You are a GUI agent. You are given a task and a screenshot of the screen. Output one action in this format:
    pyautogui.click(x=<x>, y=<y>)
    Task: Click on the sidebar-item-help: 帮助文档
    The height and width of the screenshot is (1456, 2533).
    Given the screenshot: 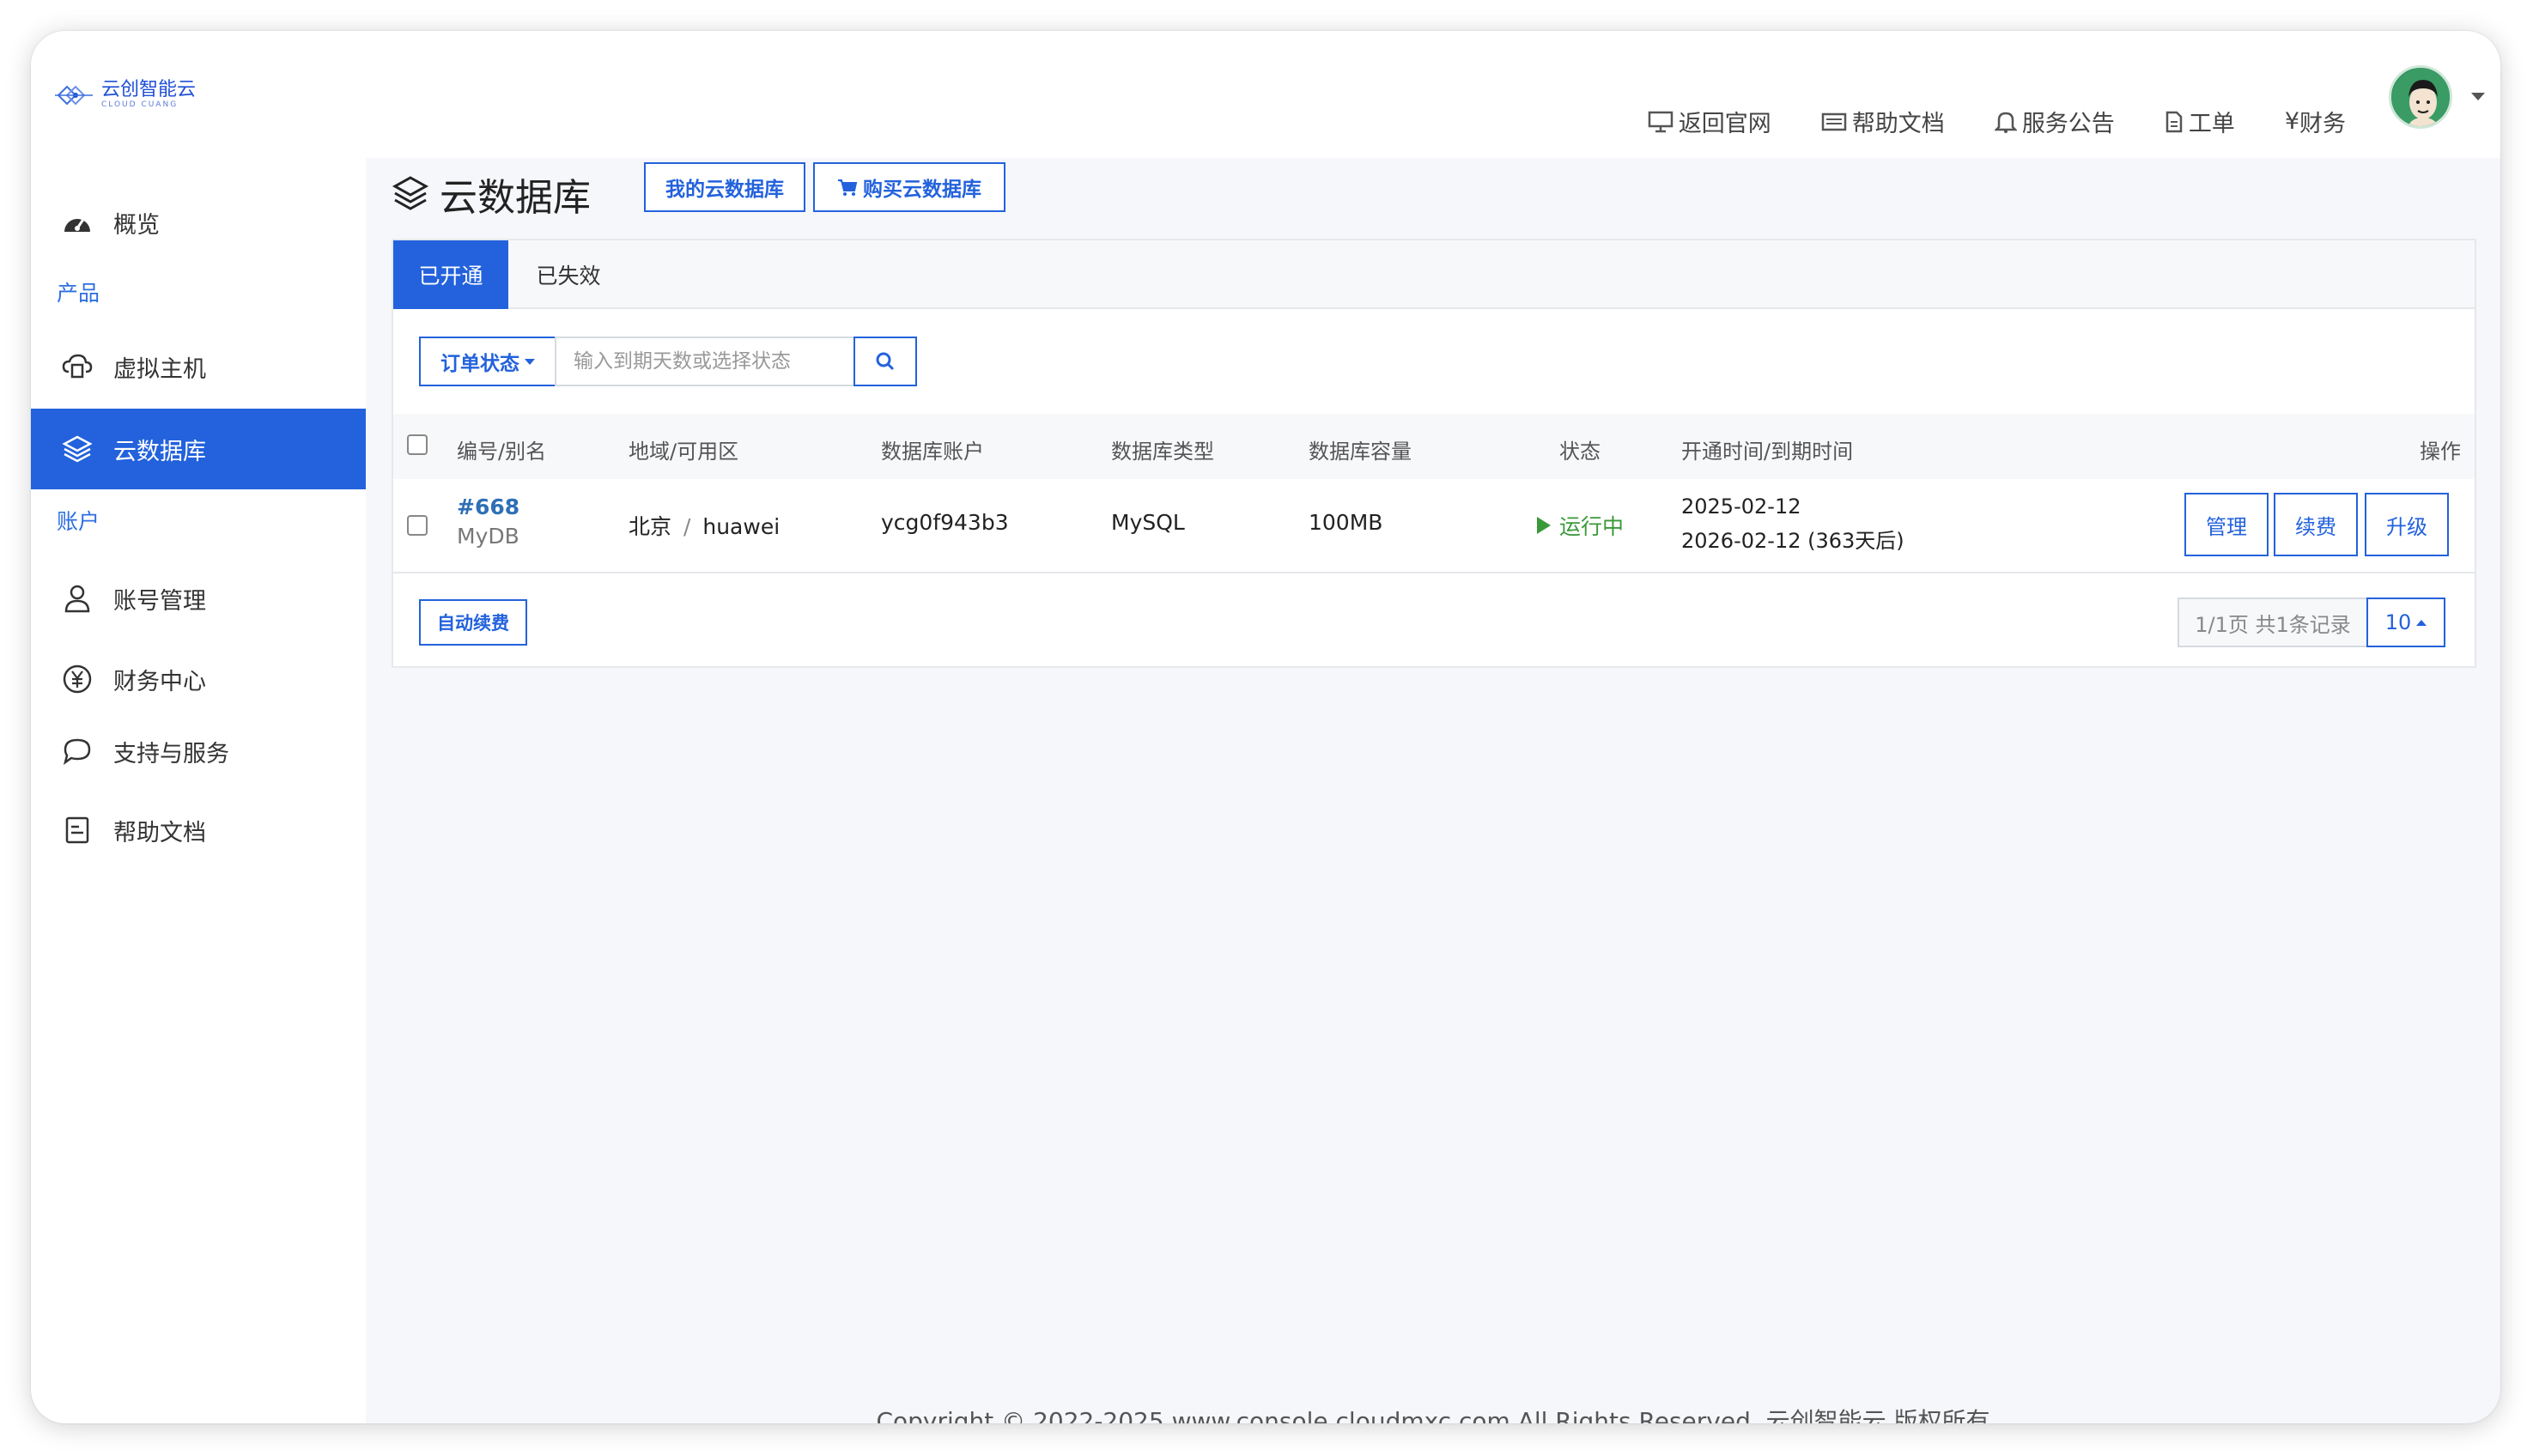 What is the action you would take?
    pyautogui.click(x=198, y=831)
    